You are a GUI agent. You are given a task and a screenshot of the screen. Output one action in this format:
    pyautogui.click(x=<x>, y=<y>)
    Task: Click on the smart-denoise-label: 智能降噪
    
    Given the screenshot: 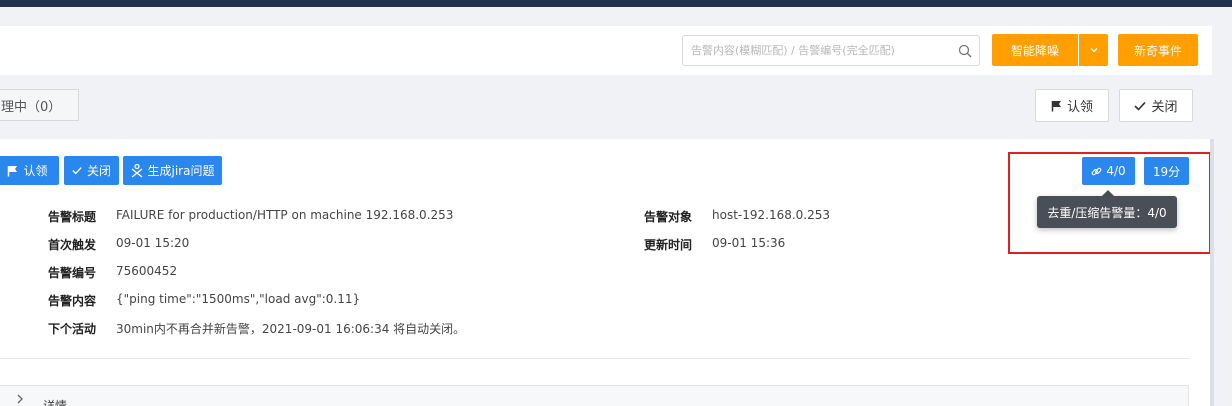 What is the action you would take?
    pyautogui.click(x=1034, y=50)
    